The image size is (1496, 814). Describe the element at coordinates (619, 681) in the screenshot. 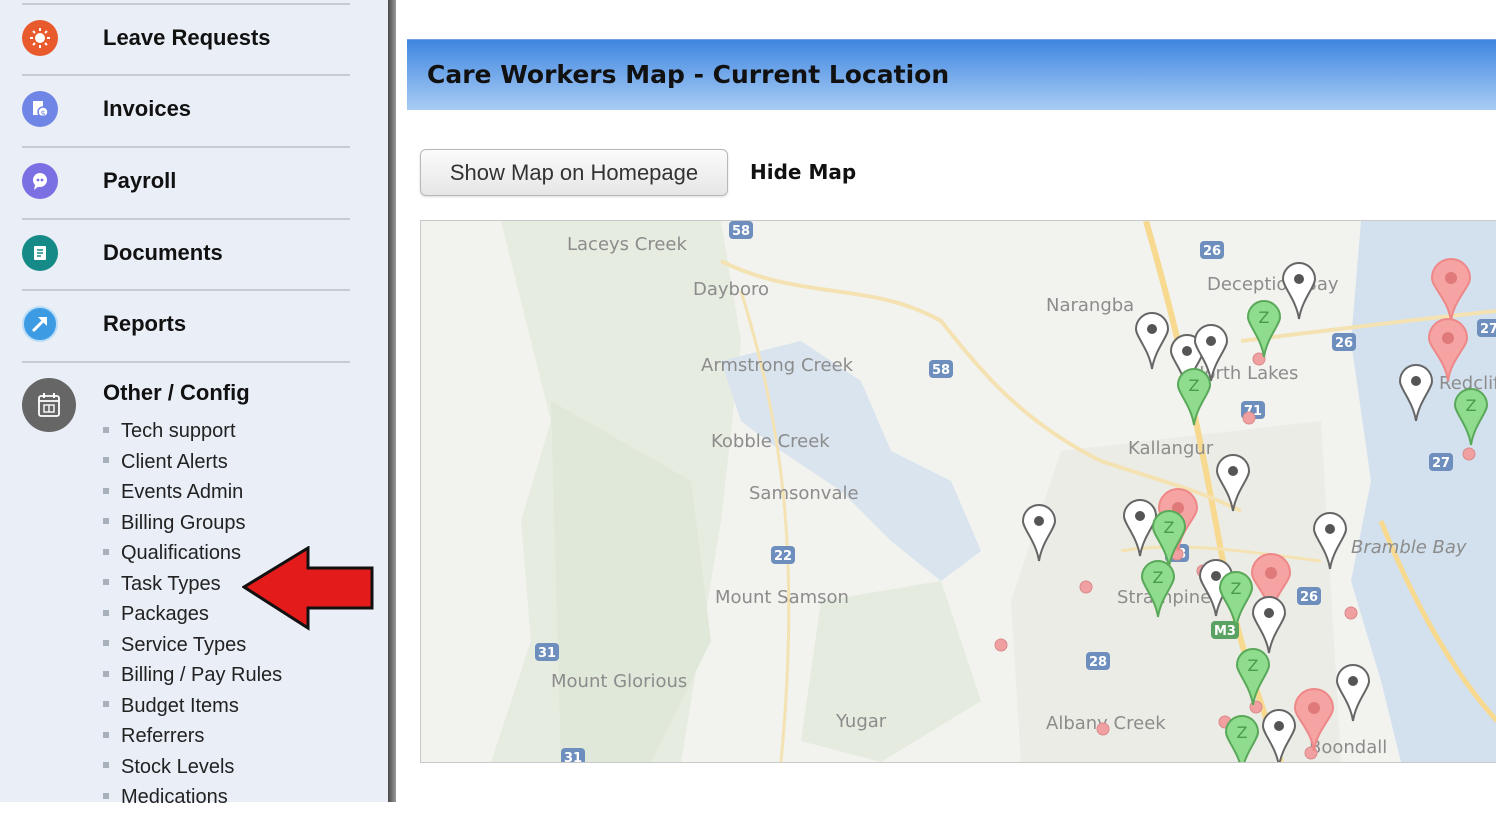

I see `place-label: Mount Glorious` at that location.